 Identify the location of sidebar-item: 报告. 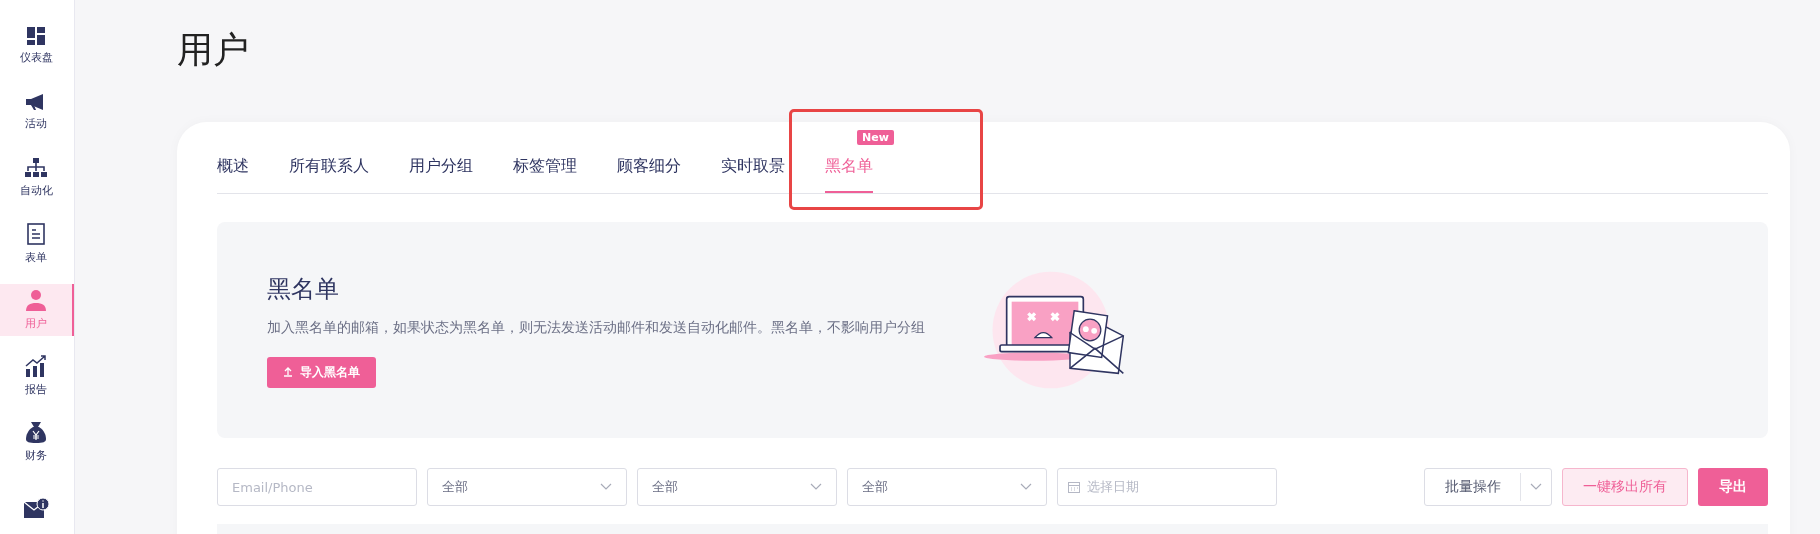
(37, 376).